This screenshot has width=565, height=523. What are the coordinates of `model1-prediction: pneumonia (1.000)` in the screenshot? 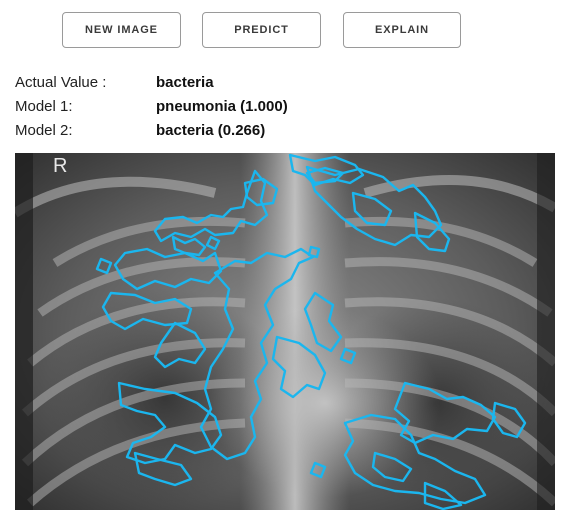 It's located at (222, 106).